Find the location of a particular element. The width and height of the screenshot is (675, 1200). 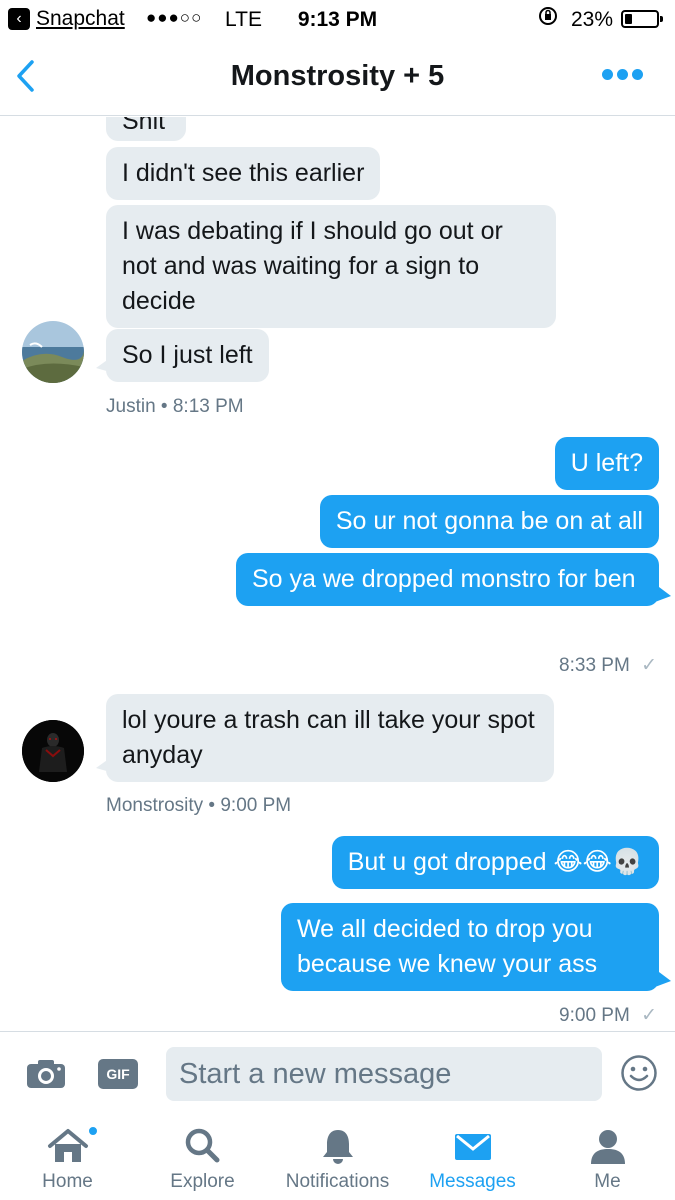

battery-percent: 23% is located at coordinates (592, 19).